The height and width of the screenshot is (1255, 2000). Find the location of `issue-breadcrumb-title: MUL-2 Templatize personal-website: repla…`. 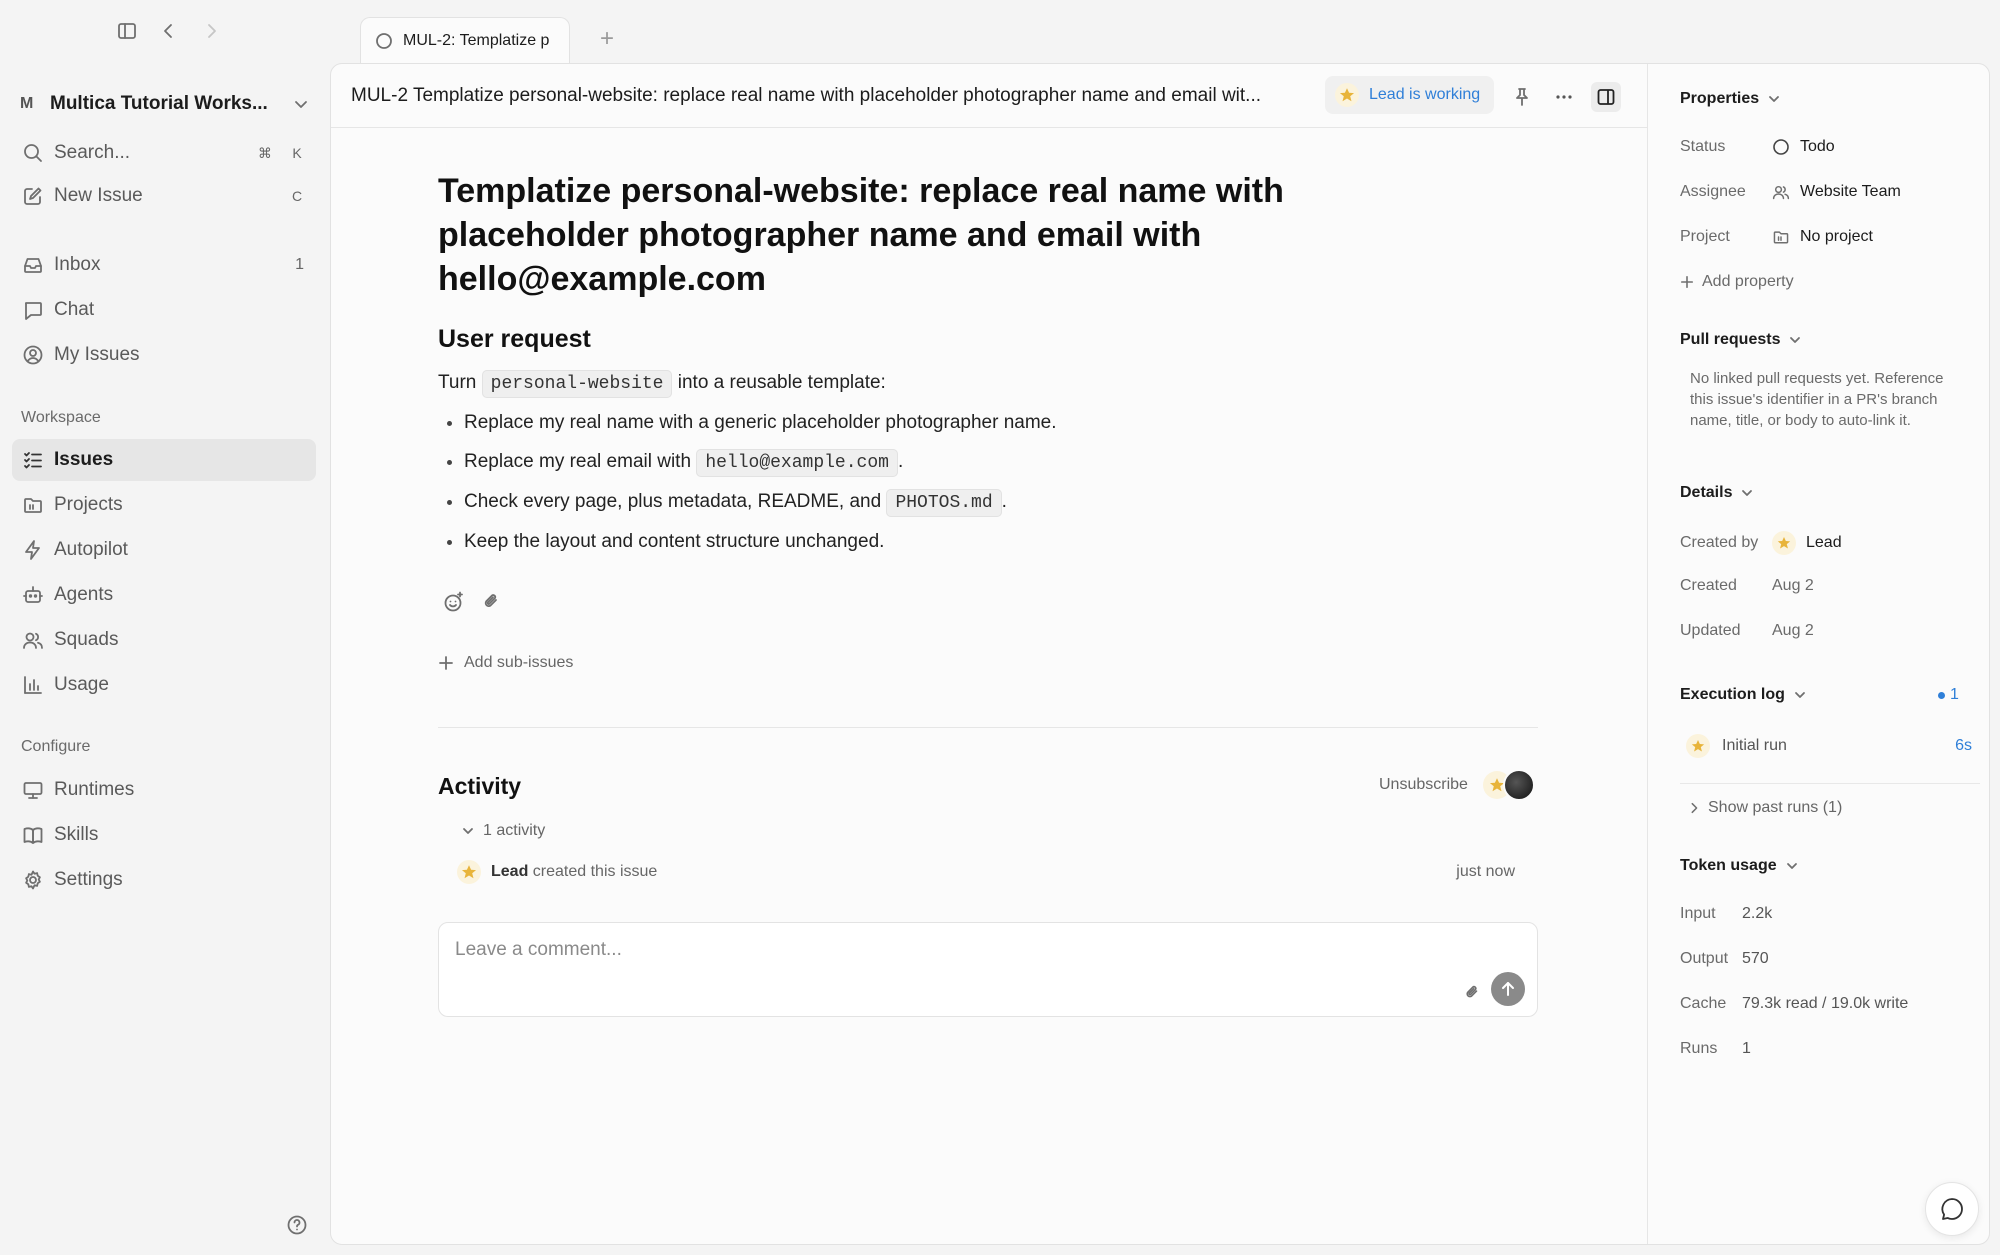

issue-breadcrumb-title: MUL-2 Templatize personal-website: repla… is located at coordinates (806, 95).